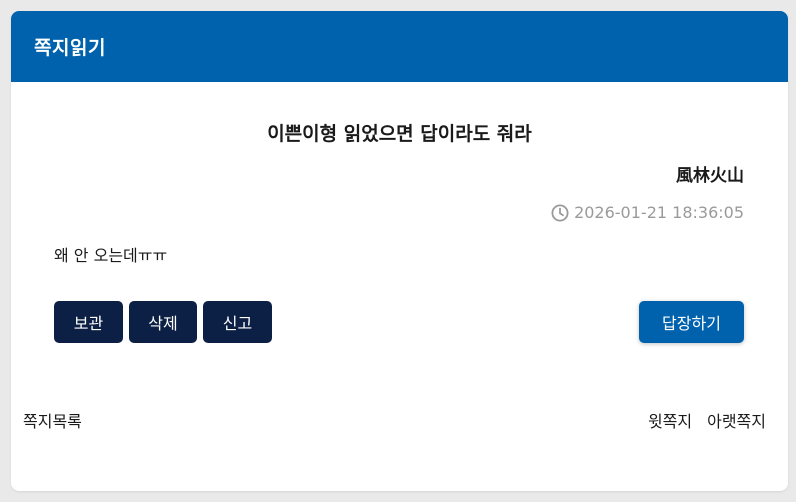 The width and height of the screenshot is (796, 502). What do you see at coordinates (710, 176) in the screenshot?
I see `message-sender: 風林火山` at bounding box center [710, 176].